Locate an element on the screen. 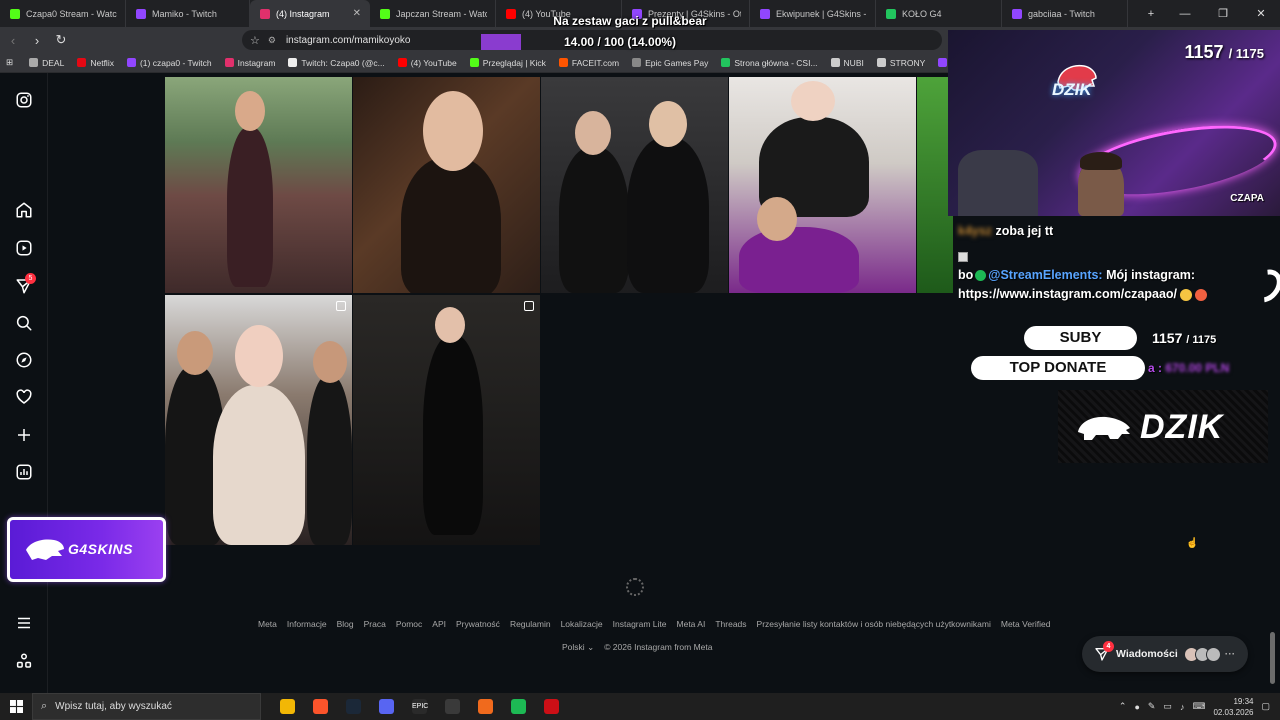 The width and height of the screenshot is (1280, 720). footer-link: Meta Verified is located at coordinates (1026, 624).